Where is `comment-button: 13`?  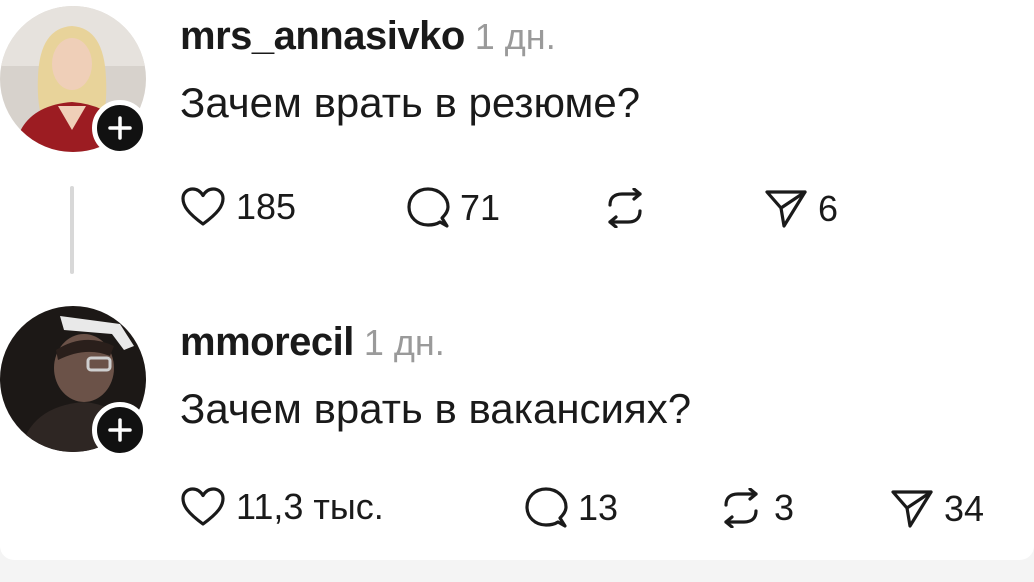 comment-button: 13 is located at coordinates (571, 508).